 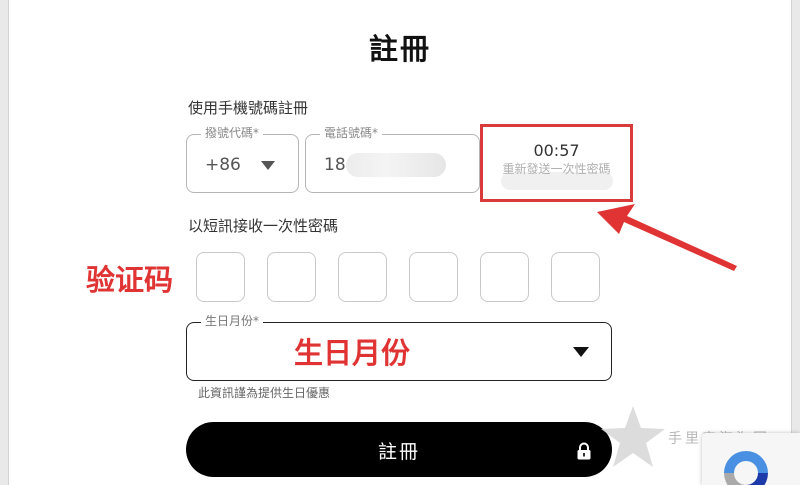 What do you see at coordinates (556, 169) in the screenshot?
I see `resend-otp-button: 重新發送一次性密碼` at bounding box center [556, 169].